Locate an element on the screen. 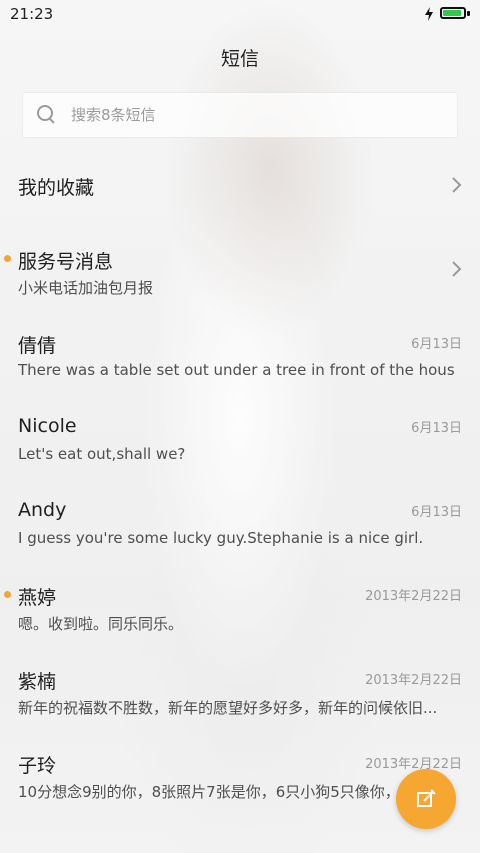 This screenshot has width=480, height=853. list-item-service-messages: 服务号消息 小米电话加油包月报 is located at coordinates (240, 271).